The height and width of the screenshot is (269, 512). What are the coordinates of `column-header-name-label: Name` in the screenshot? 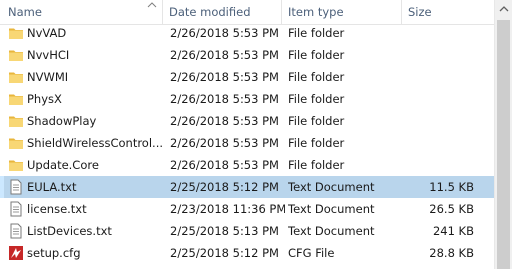 It's located at (25, 12).